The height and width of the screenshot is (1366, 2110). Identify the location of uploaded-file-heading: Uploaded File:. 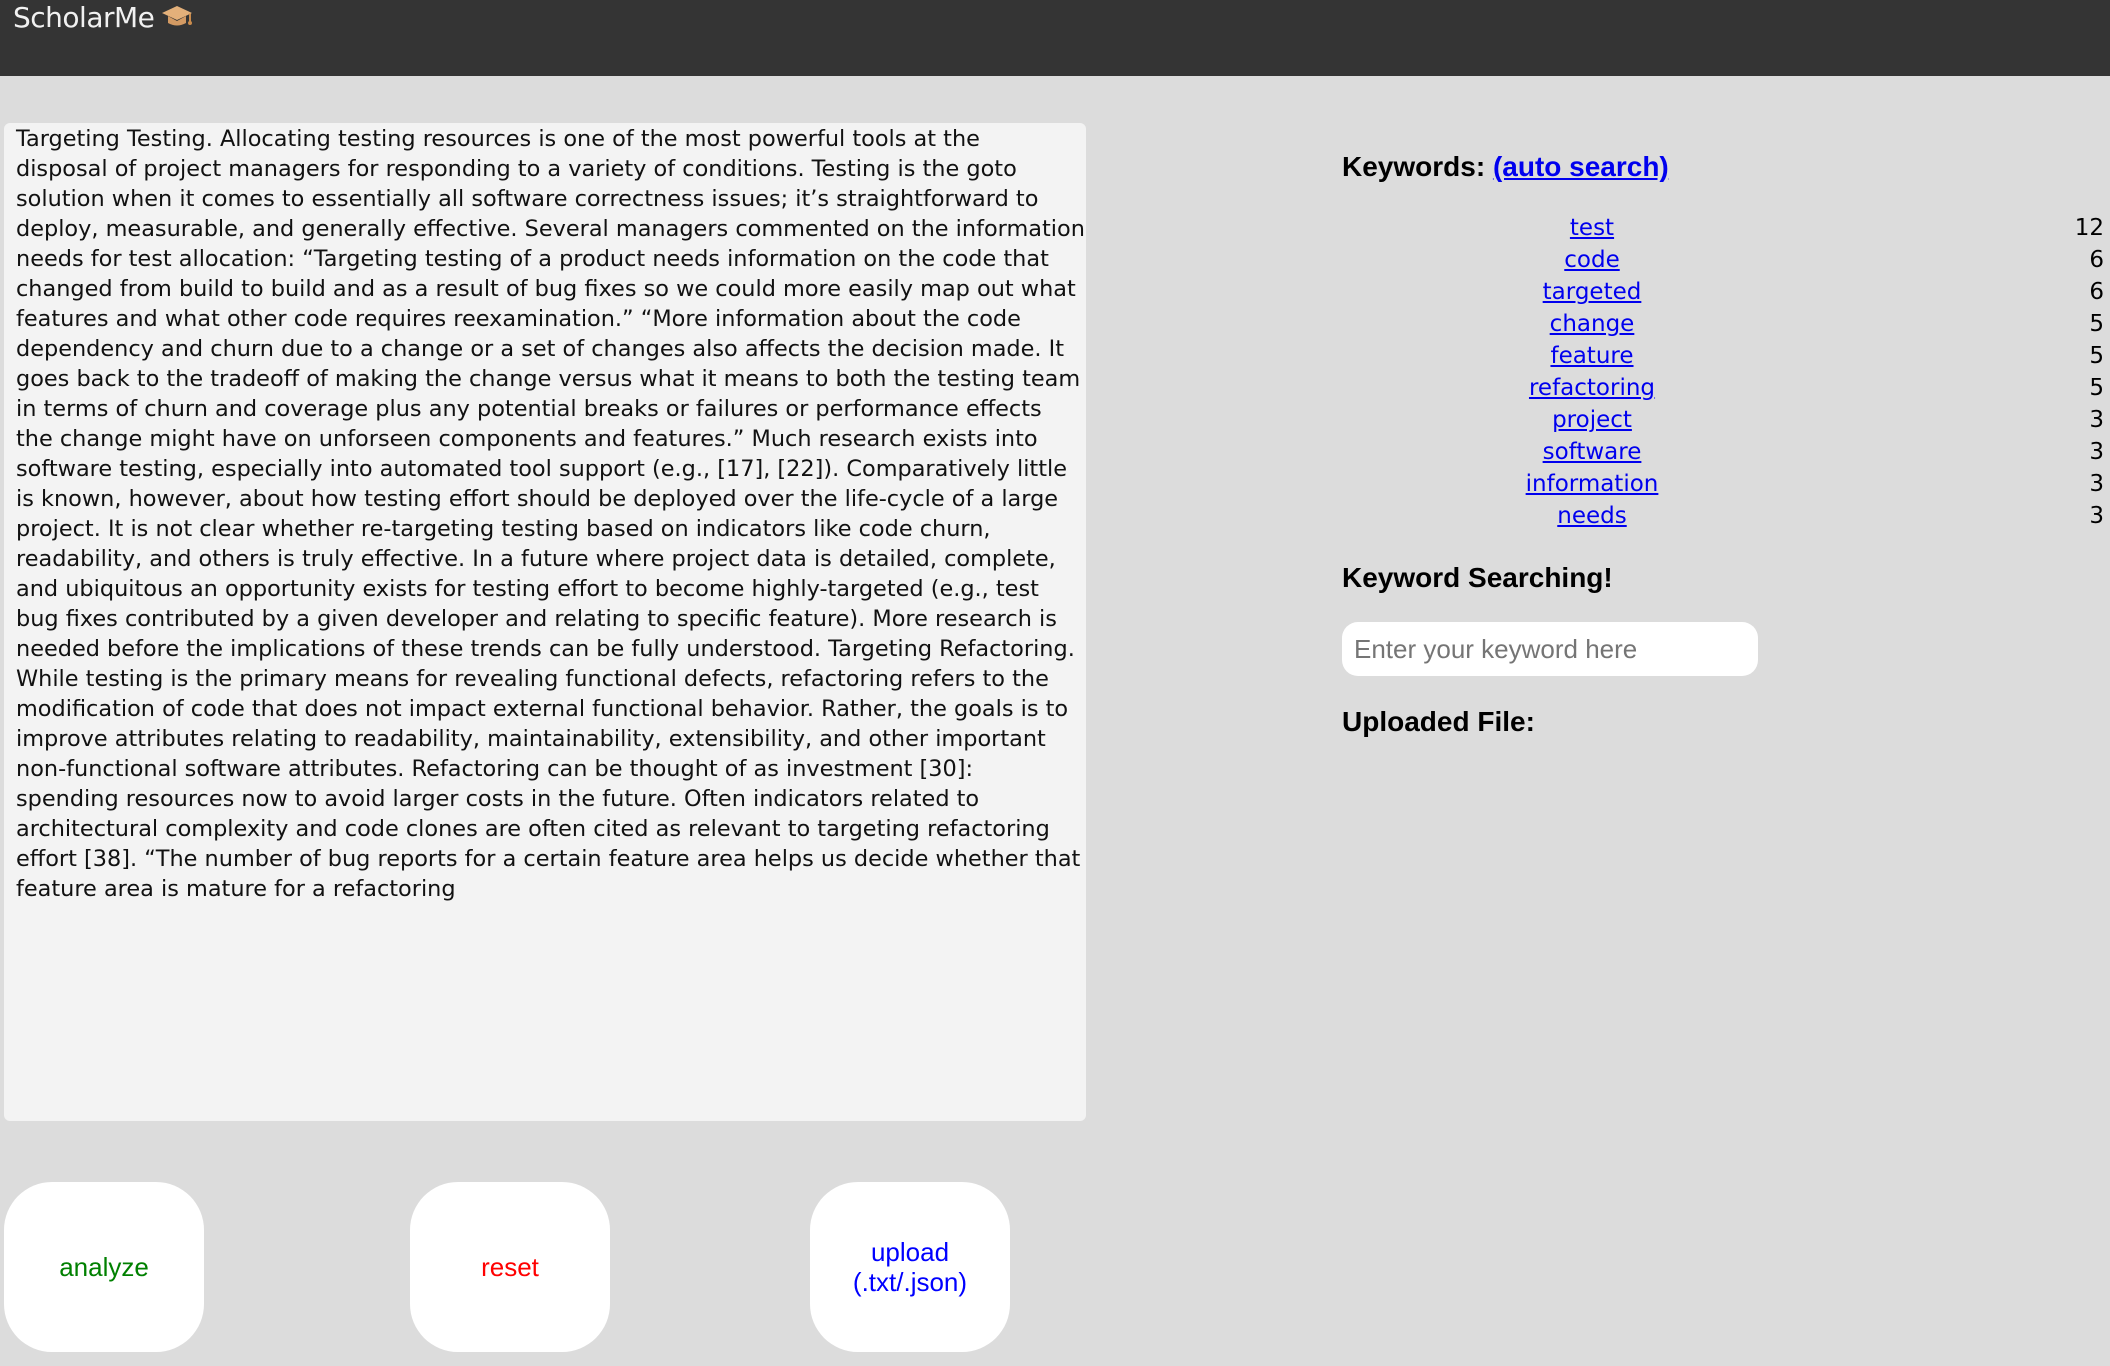
(1438, 721).